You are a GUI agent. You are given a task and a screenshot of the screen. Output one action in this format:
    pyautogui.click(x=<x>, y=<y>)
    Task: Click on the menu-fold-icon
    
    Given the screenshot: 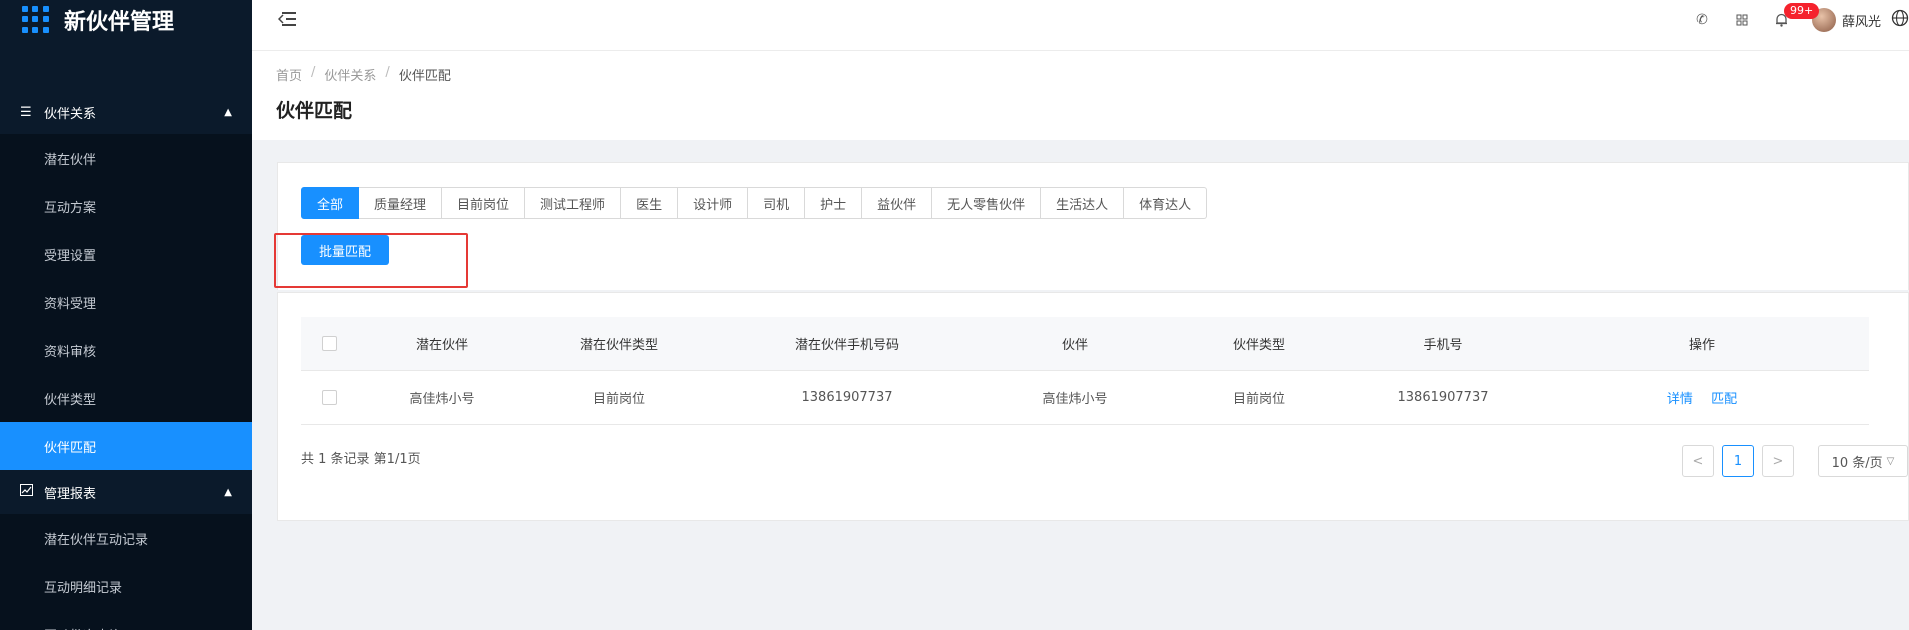 What is the action you would take?
    pyautogui.click(x=289, y=20)
    